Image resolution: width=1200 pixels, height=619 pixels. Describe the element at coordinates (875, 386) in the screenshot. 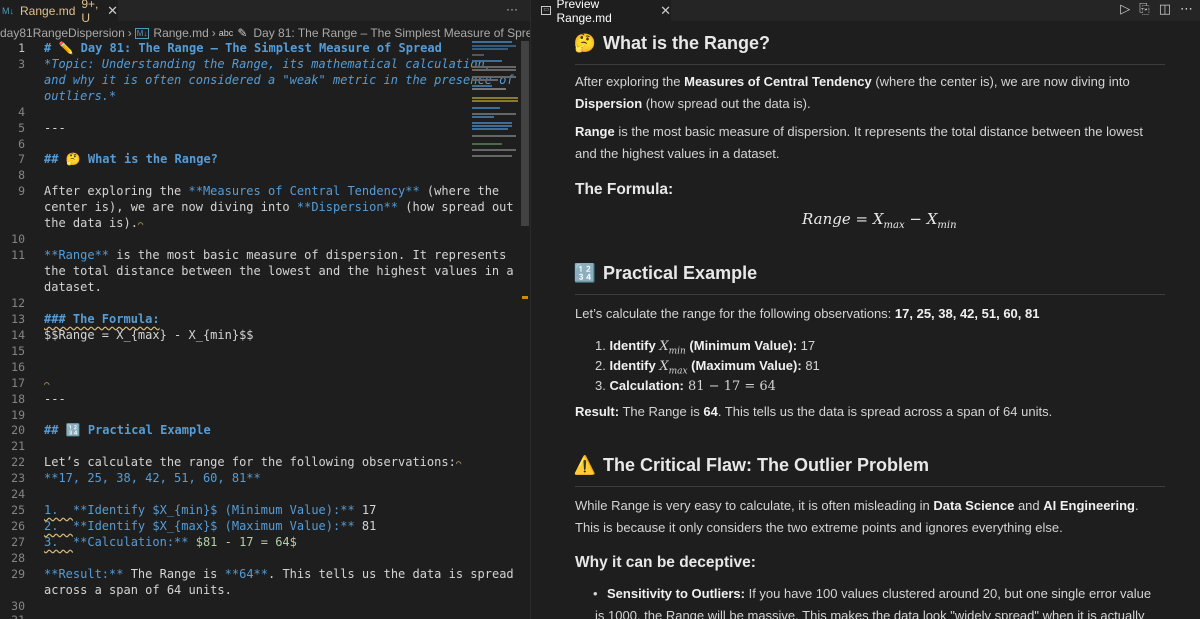

I see `list-item: 3. Calculation: 81 − 17 = 64` at that location.